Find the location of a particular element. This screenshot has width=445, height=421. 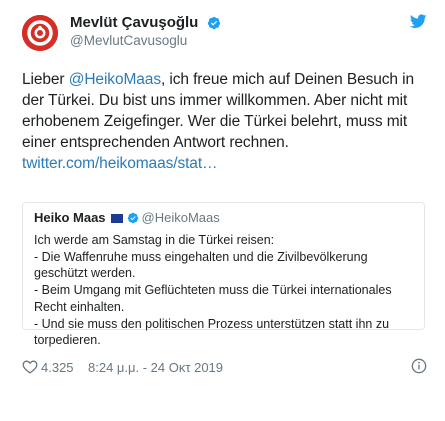

avatar-logo is located at coordinates (40, 33).